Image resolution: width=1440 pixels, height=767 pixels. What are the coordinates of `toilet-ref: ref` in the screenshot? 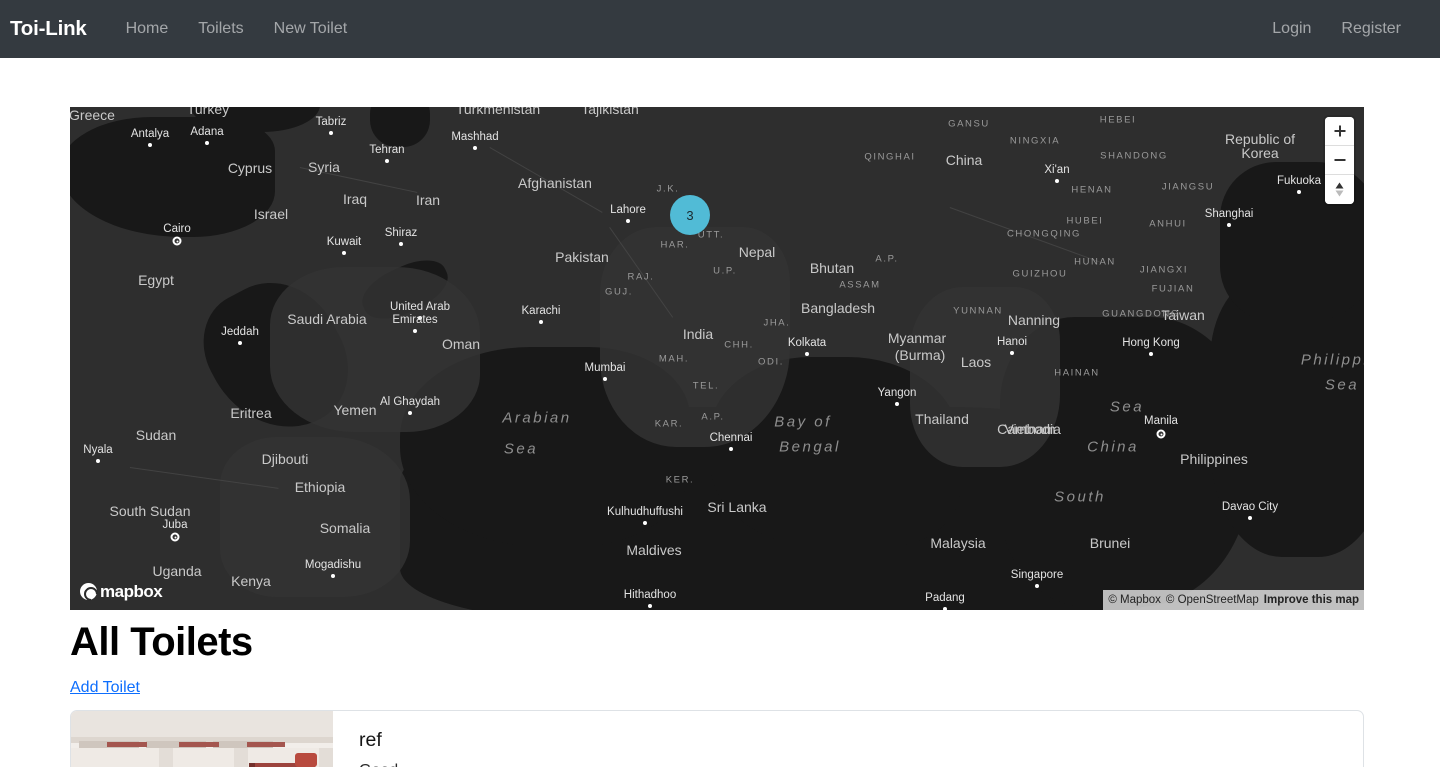 It's located at (370, 740).